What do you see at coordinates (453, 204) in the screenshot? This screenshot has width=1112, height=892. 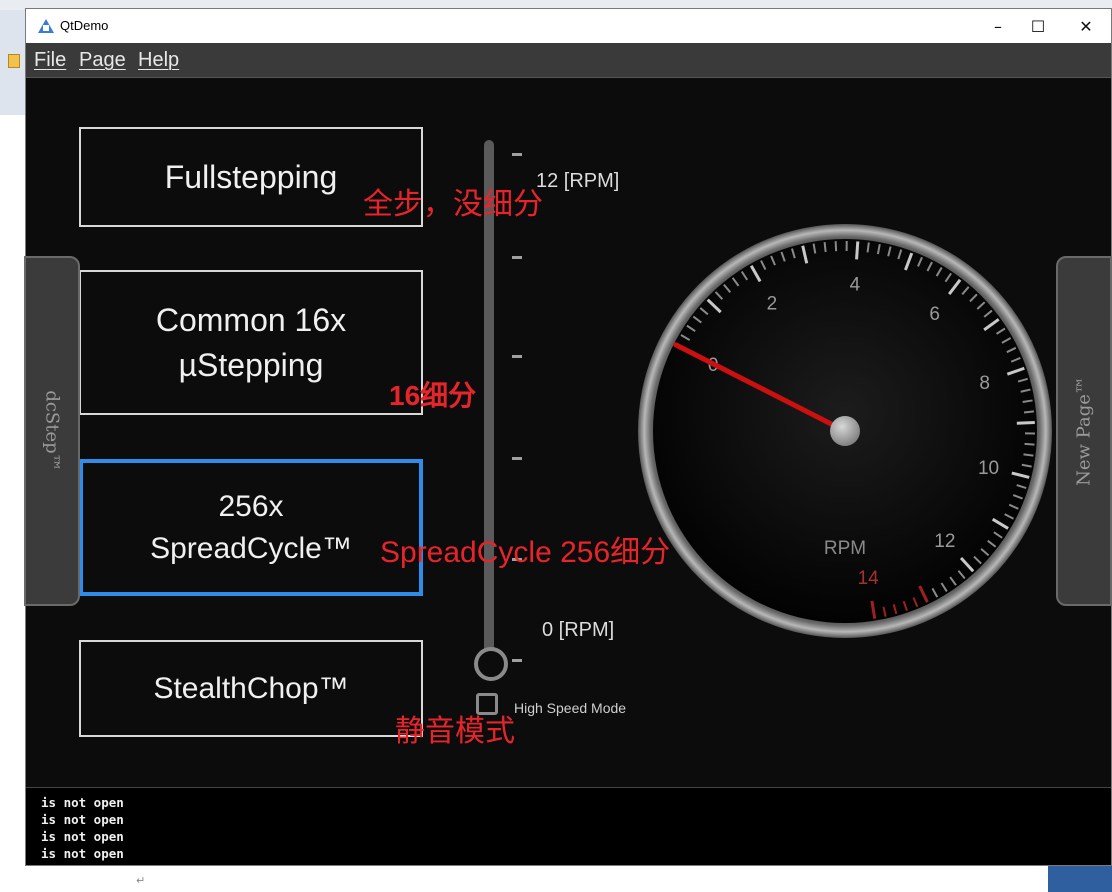 I see `annotation-fullstep: 全步，没细分` at bounding box center [453, 204].